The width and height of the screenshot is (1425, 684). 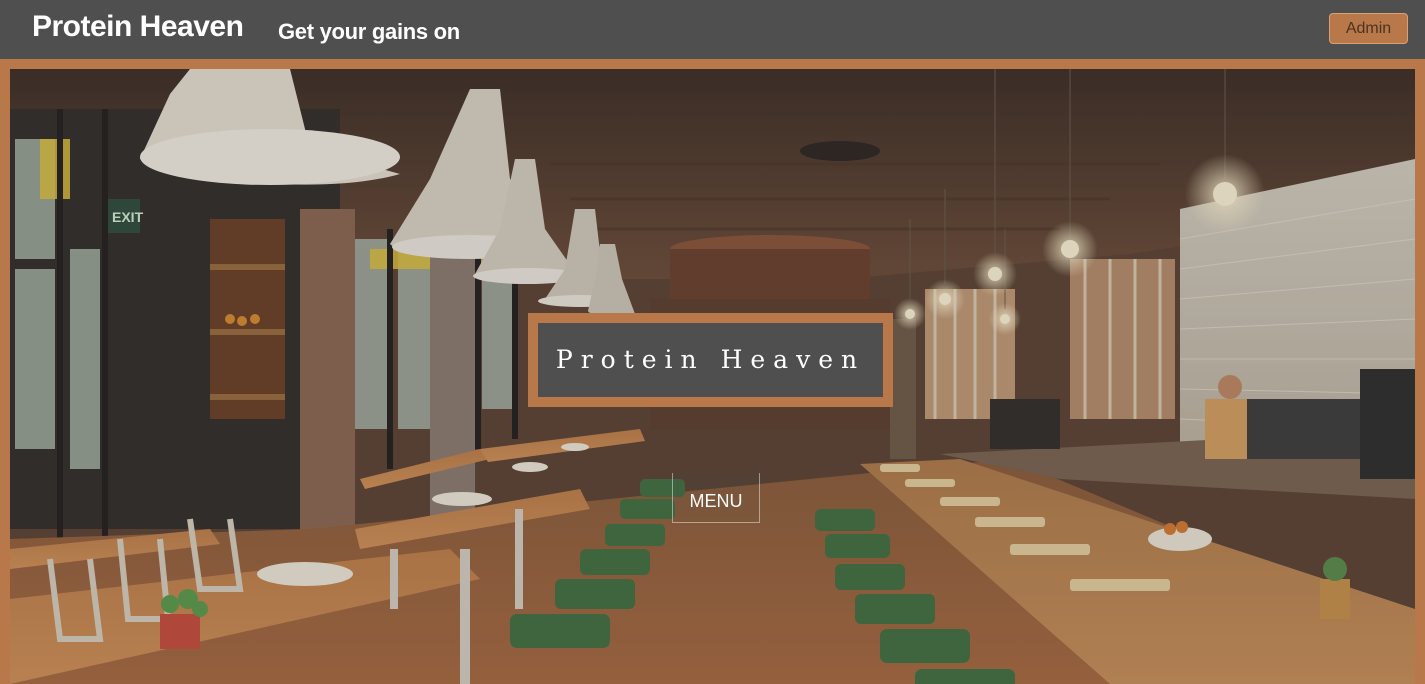 What do you see at coordinates (712, 29) in the screenshot?
I see `top-navbar: Protein Heaven Get your gains on Admin` at bounding box center [712, 29].